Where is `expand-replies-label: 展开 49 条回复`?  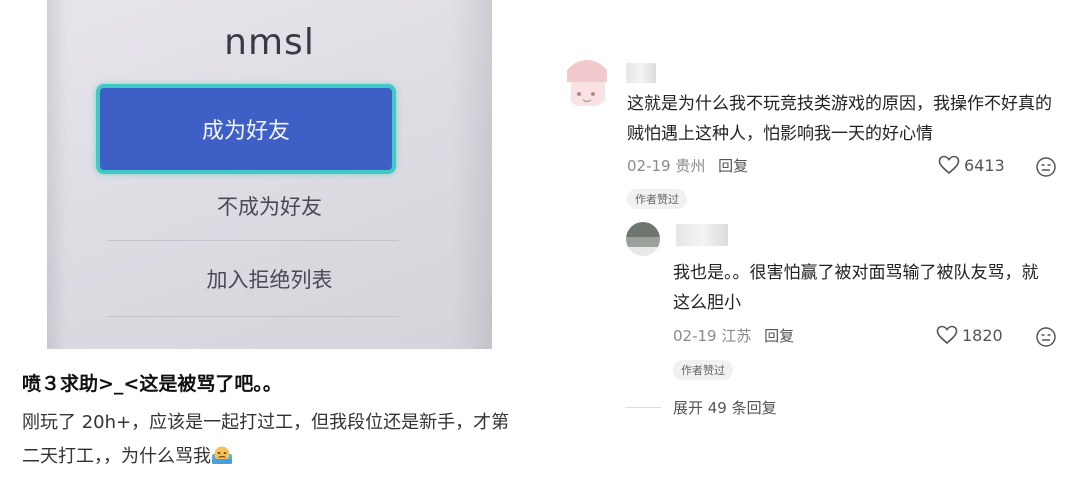
expand-replies-label: 展开 49 条回复 is located at coordinates (725, 408).